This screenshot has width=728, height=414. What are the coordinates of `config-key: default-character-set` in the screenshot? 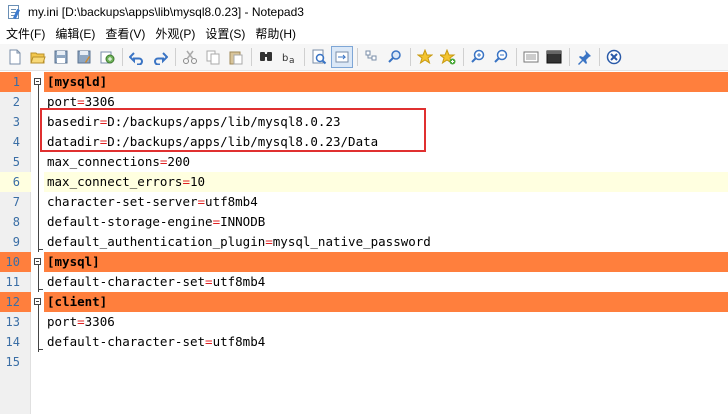 It's located at (126, 281).